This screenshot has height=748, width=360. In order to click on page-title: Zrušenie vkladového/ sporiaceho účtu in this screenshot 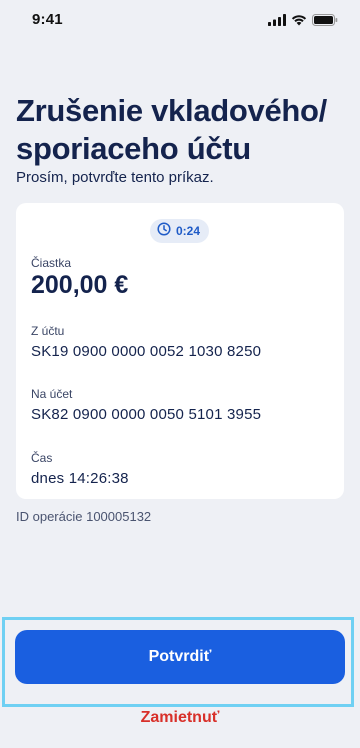, I will do `click(171, 129)`.